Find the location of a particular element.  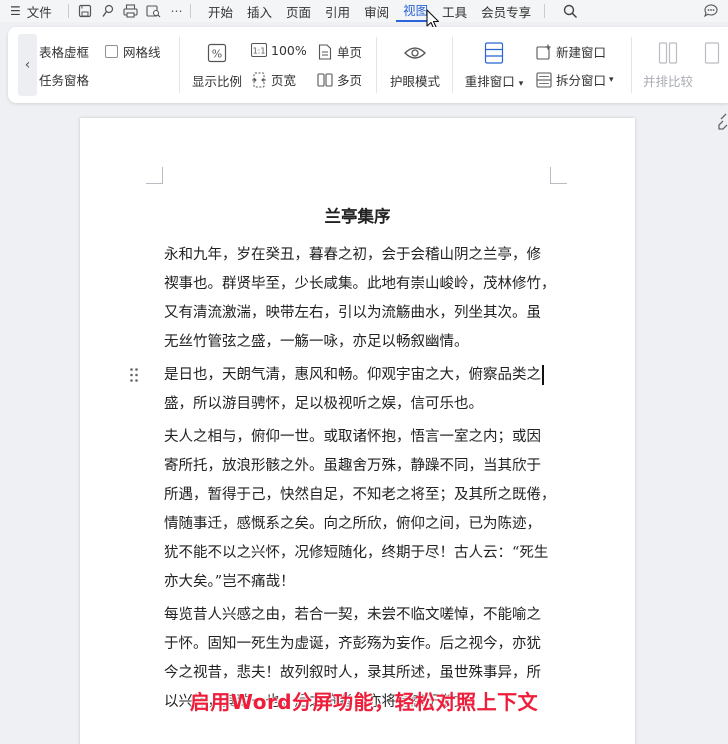

display-ratio-button: % 显示比例 is located at coordinates (217, 65).